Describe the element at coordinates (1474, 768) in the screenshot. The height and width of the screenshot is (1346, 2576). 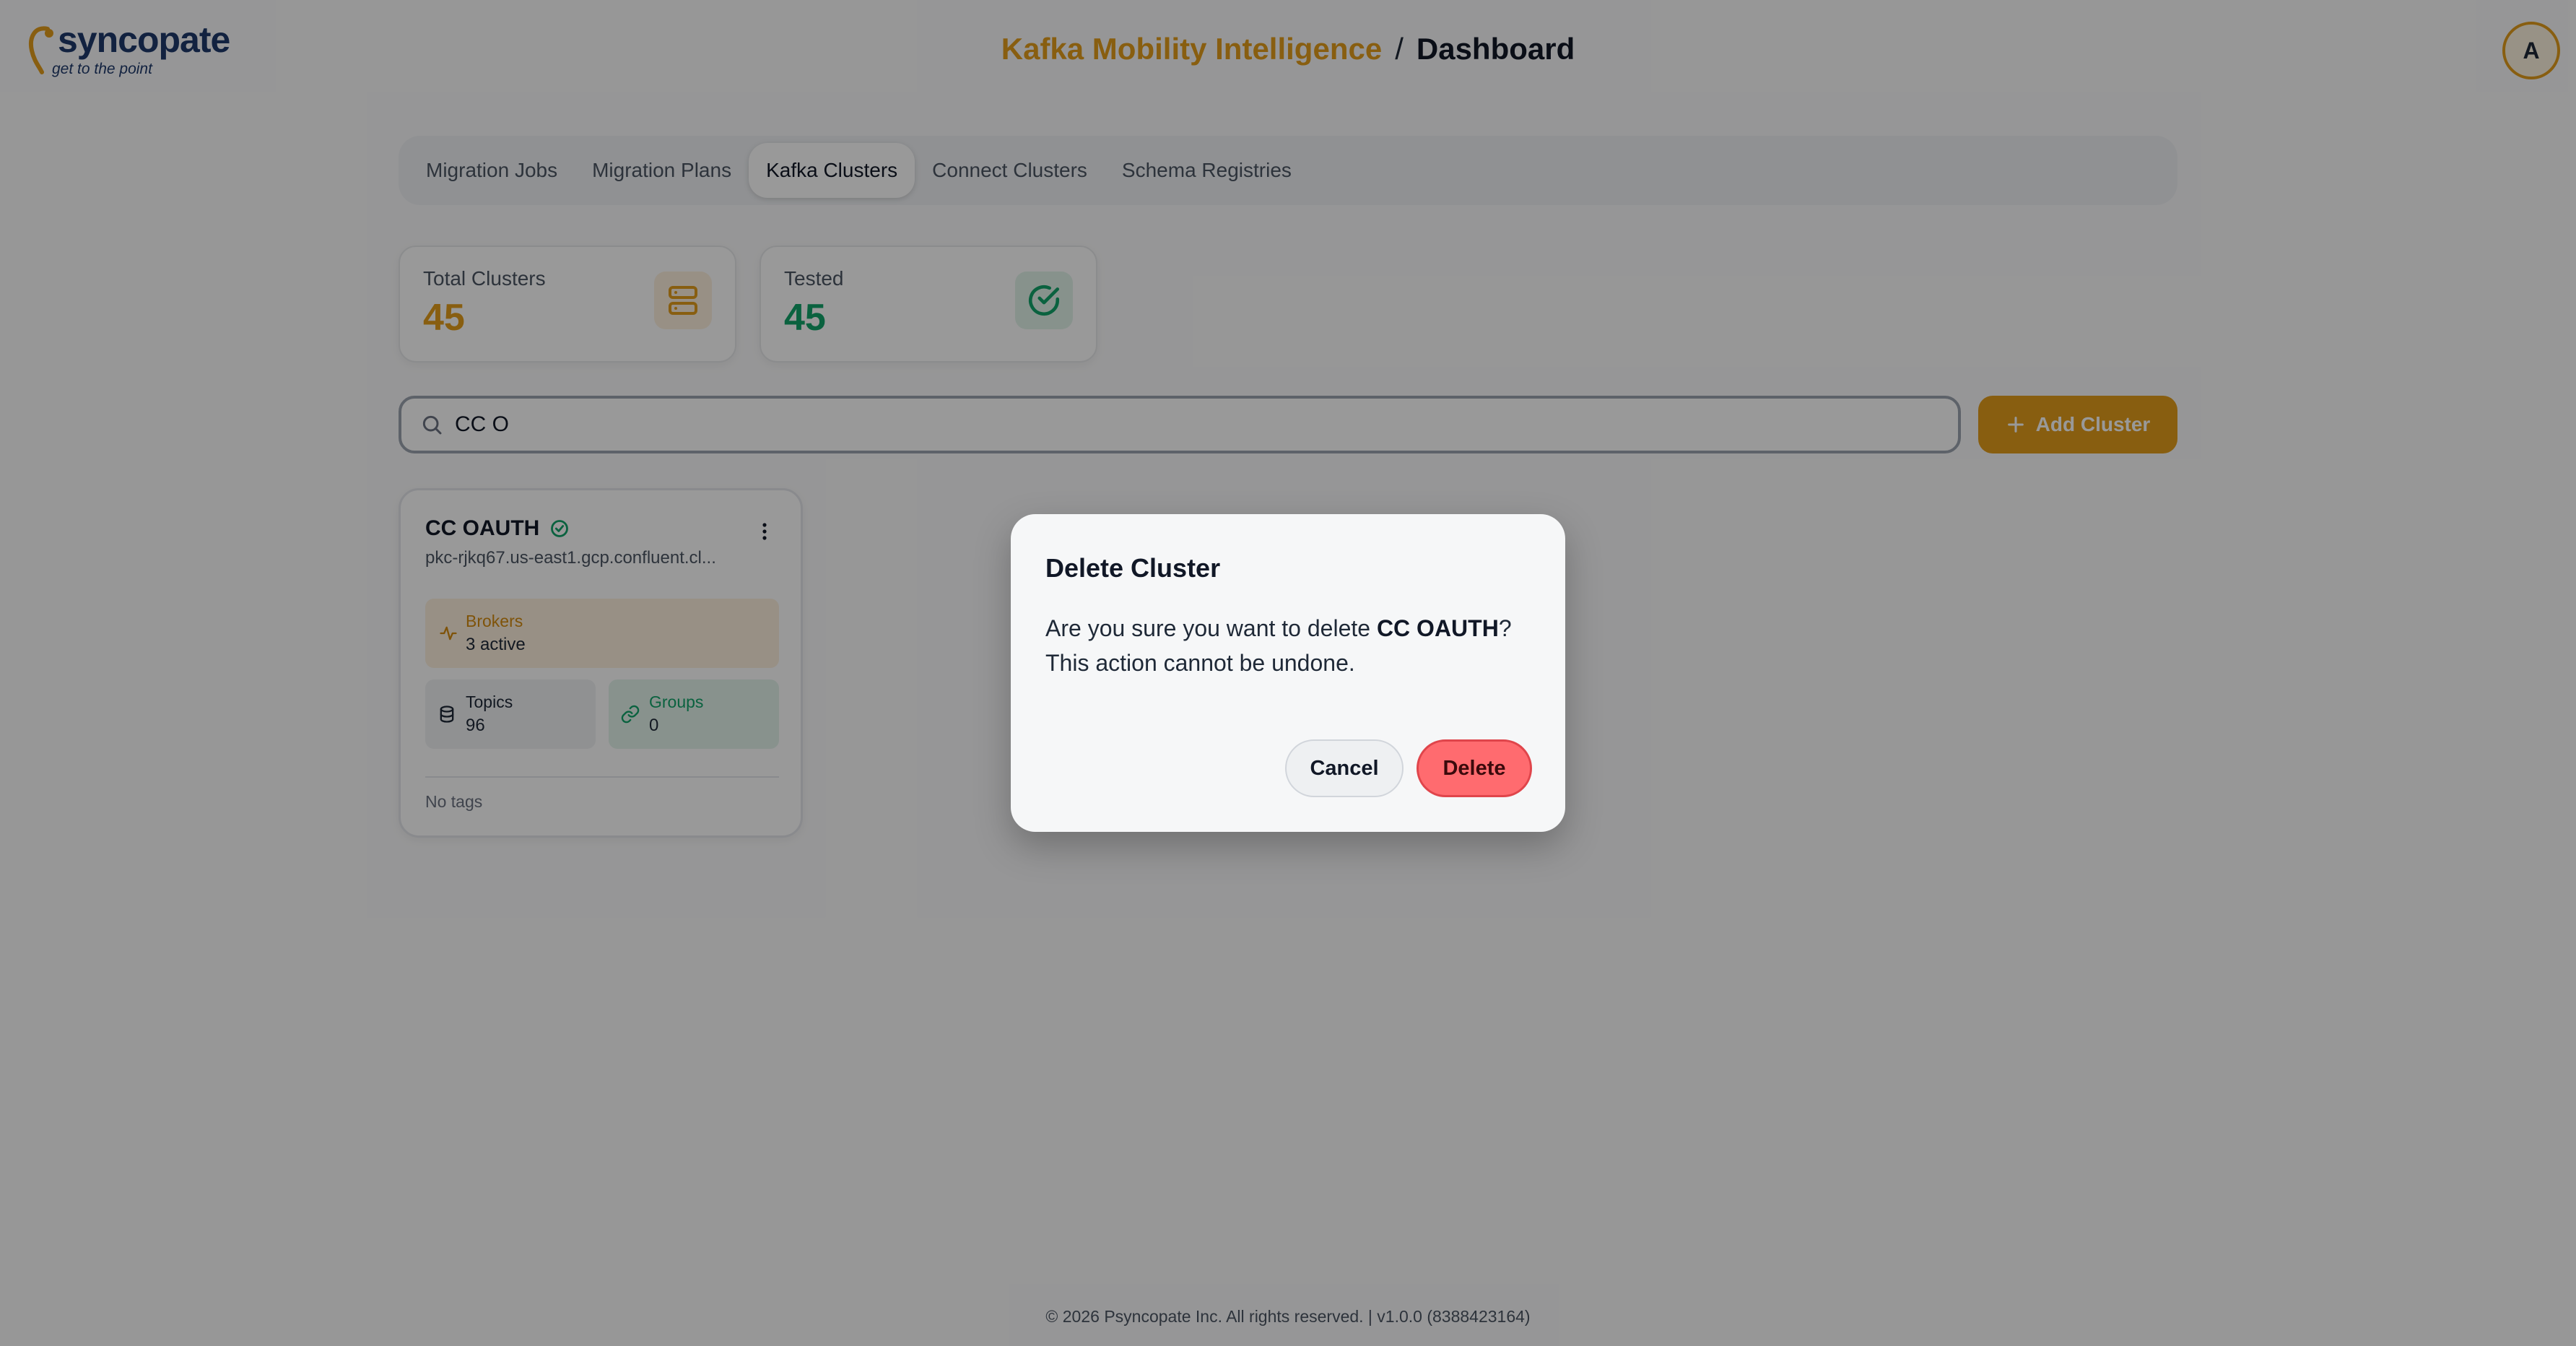
I see `delete-button: Delete` at that location.